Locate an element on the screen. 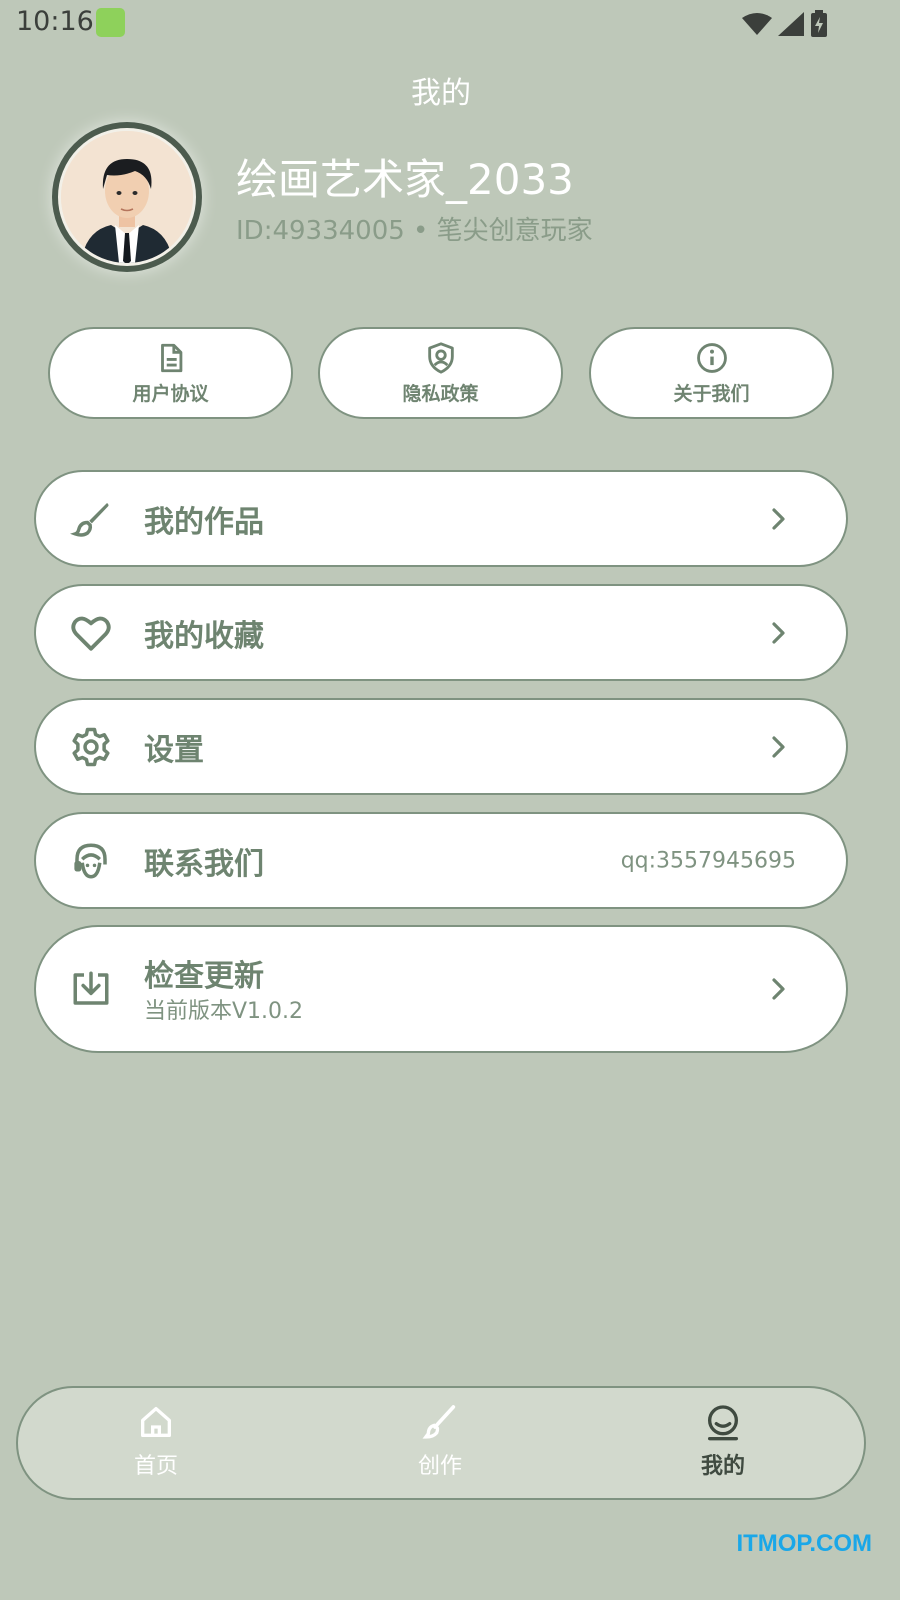  bottom-nav: 首页 创作 我的 is located at coordinates (441, 1443).